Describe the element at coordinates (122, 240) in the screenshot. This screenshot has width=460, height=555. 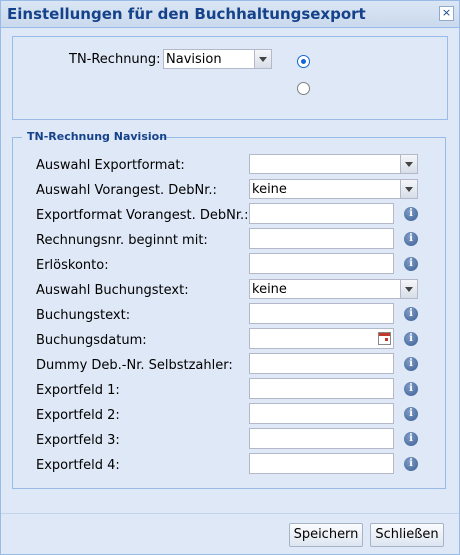
I see `field-label-rechnungsnr: Rechnungsnr. beginnt mit:` at that location.